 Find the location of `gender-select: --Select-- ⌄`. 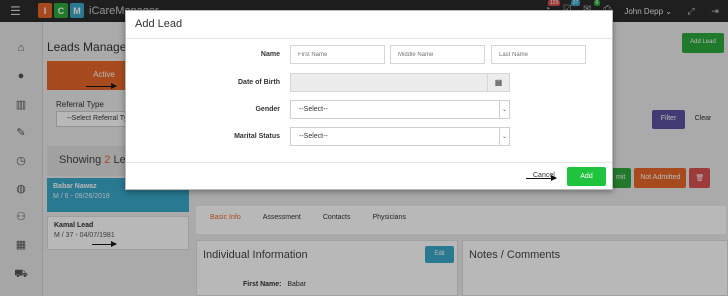

gender-select: --Select-- ⌄ is located at coordinates (400, 109).